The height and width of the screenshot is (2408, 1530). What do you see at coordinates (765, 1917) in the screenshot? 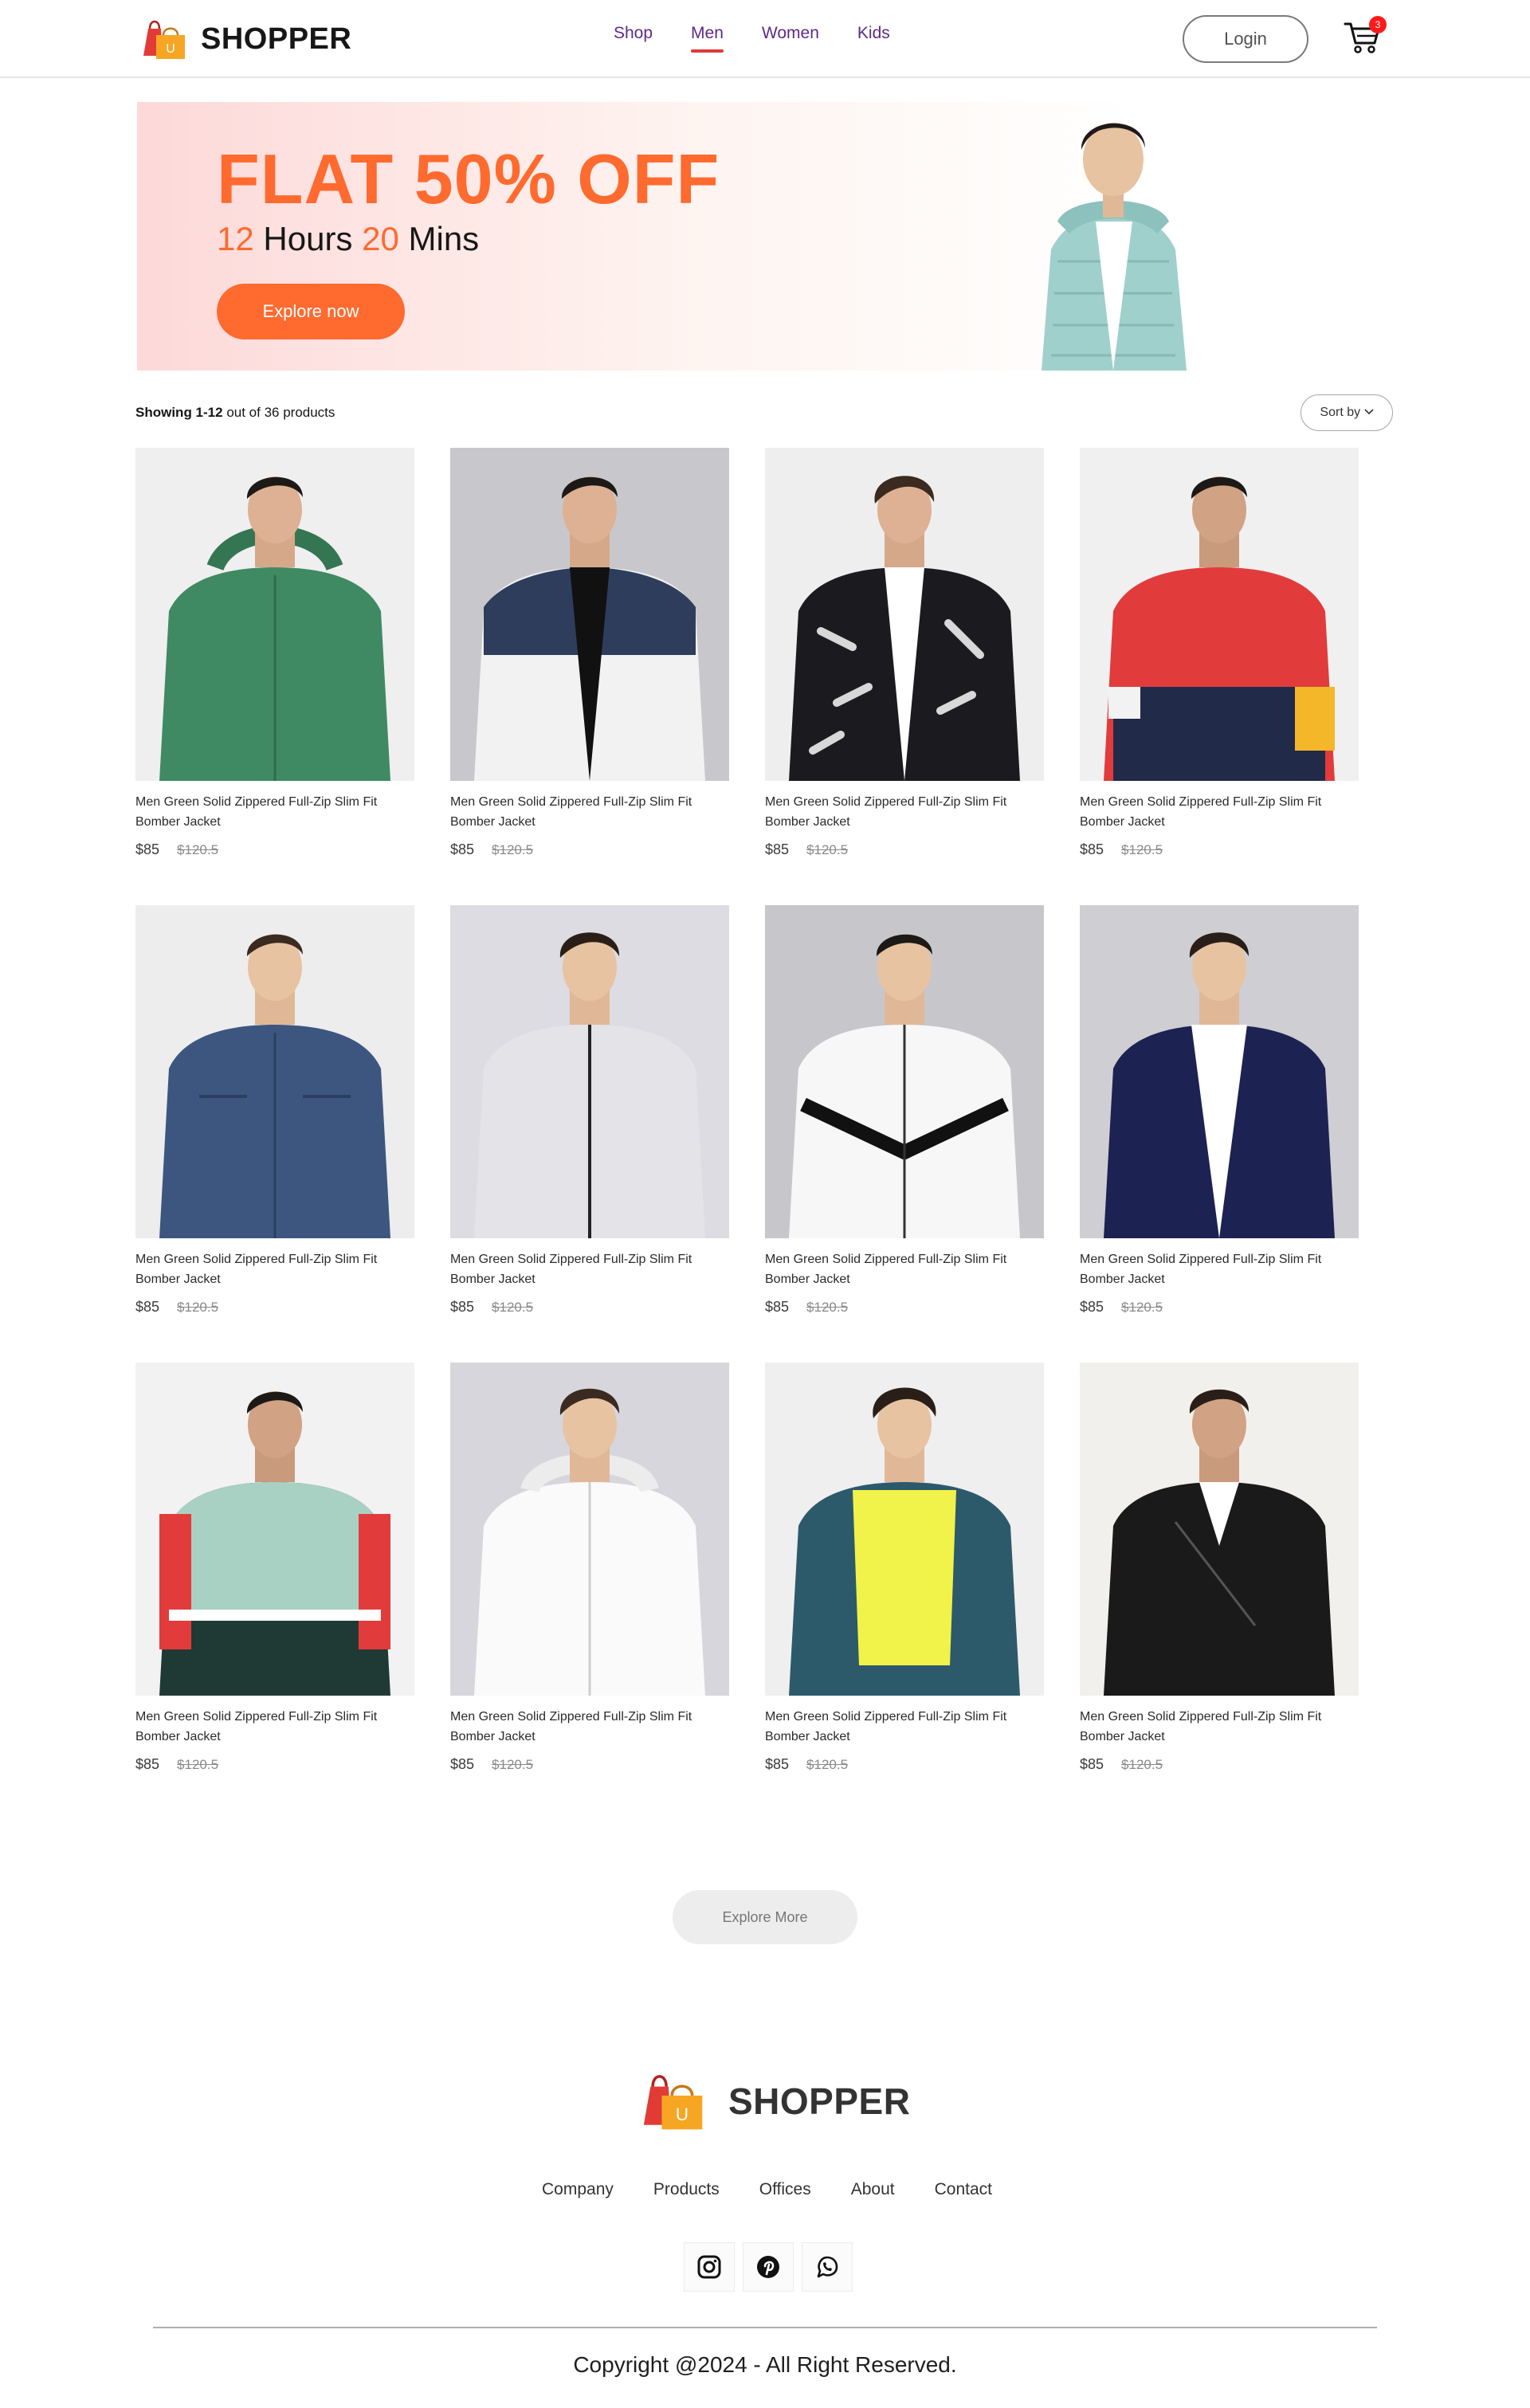
I see `explore-more-button: Explore More` at bounding box center [765, 1917].